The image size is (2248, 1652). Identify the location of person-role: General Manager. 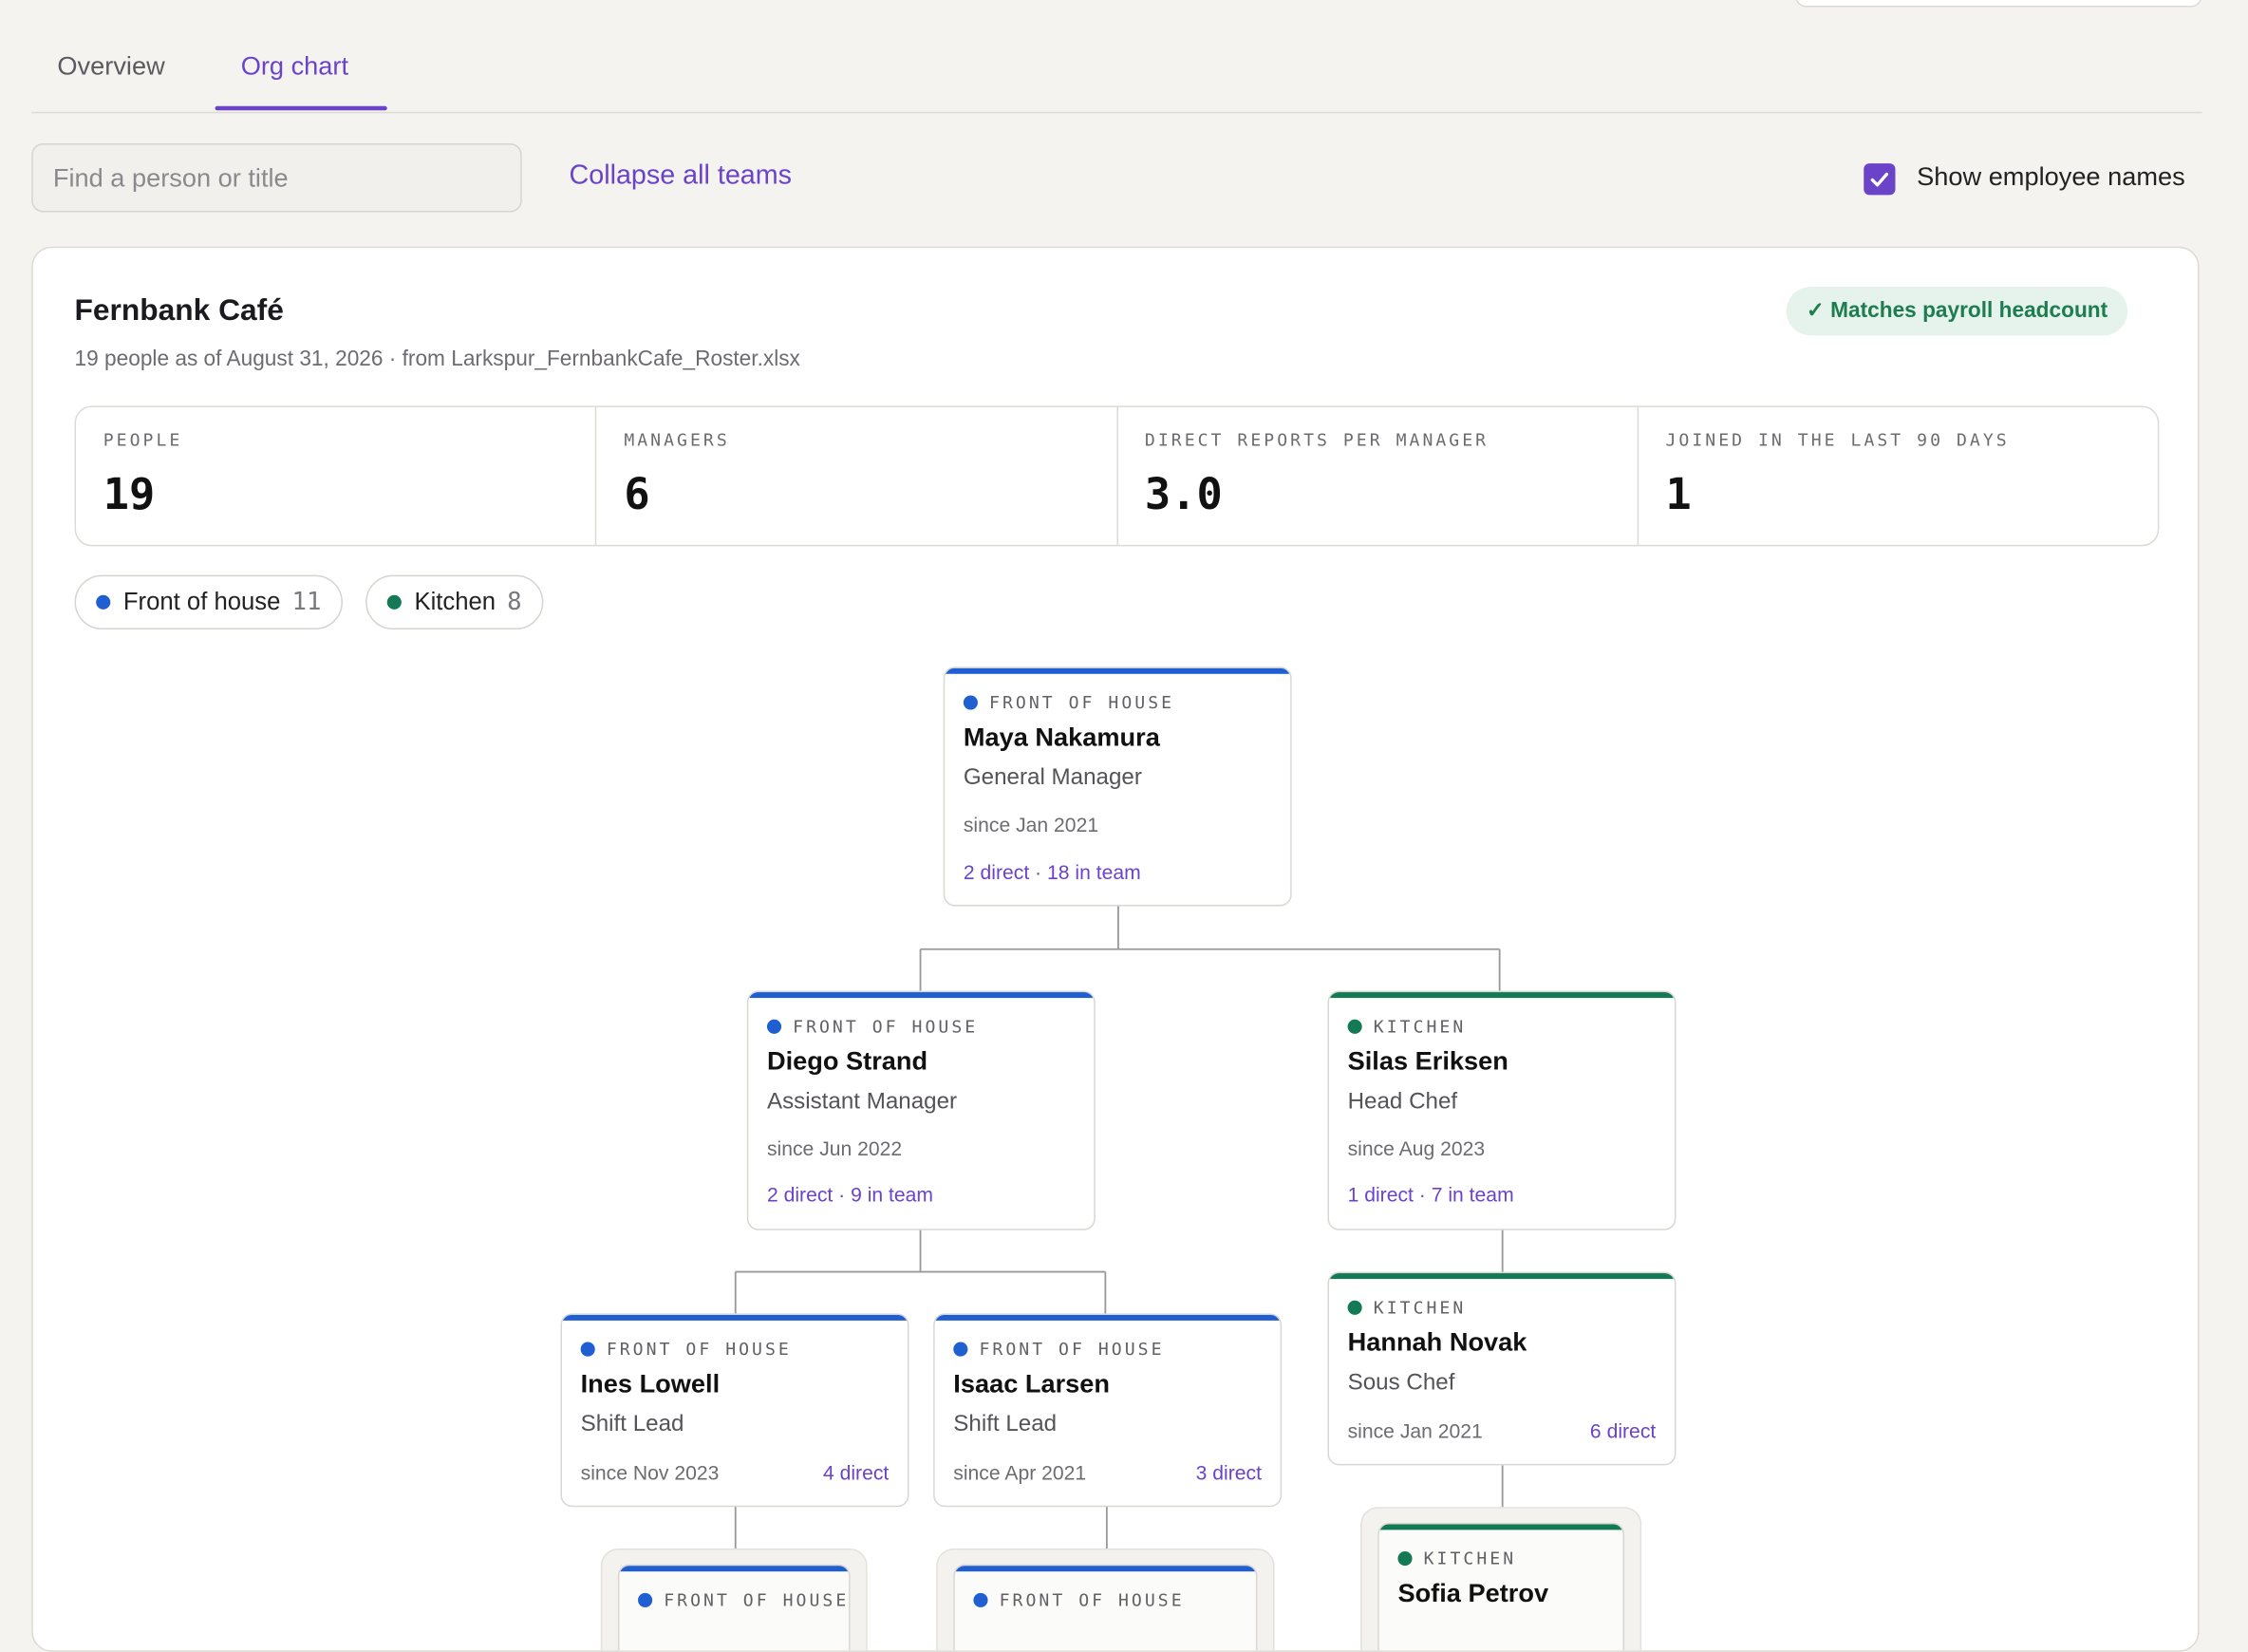
(1052, 778).